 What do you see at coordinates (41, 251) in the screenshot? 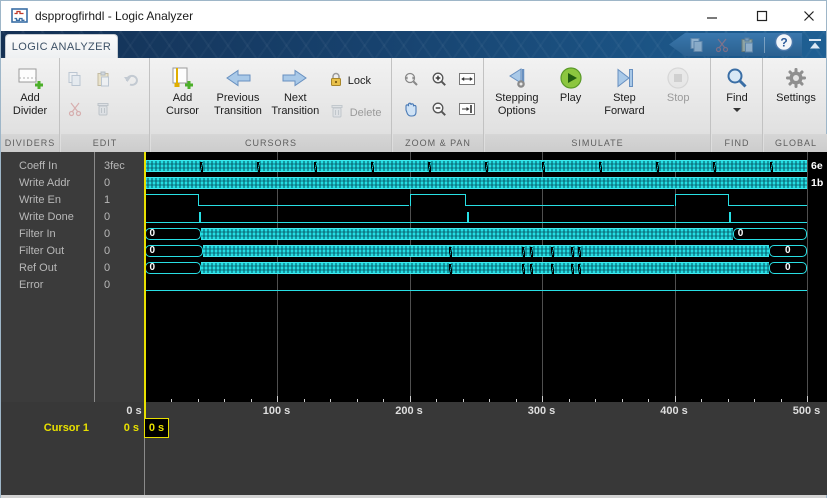
I see `signal-name: Filter Out` at bounding box center [41, 251].